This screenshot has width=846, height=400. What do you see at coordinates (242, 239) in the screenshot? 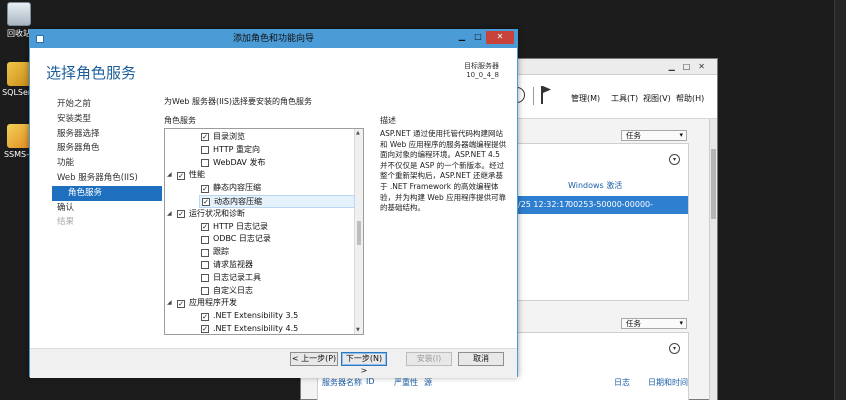
I see `tree-item-label: ODBC 日志记录` at bounding box center [242, 239].